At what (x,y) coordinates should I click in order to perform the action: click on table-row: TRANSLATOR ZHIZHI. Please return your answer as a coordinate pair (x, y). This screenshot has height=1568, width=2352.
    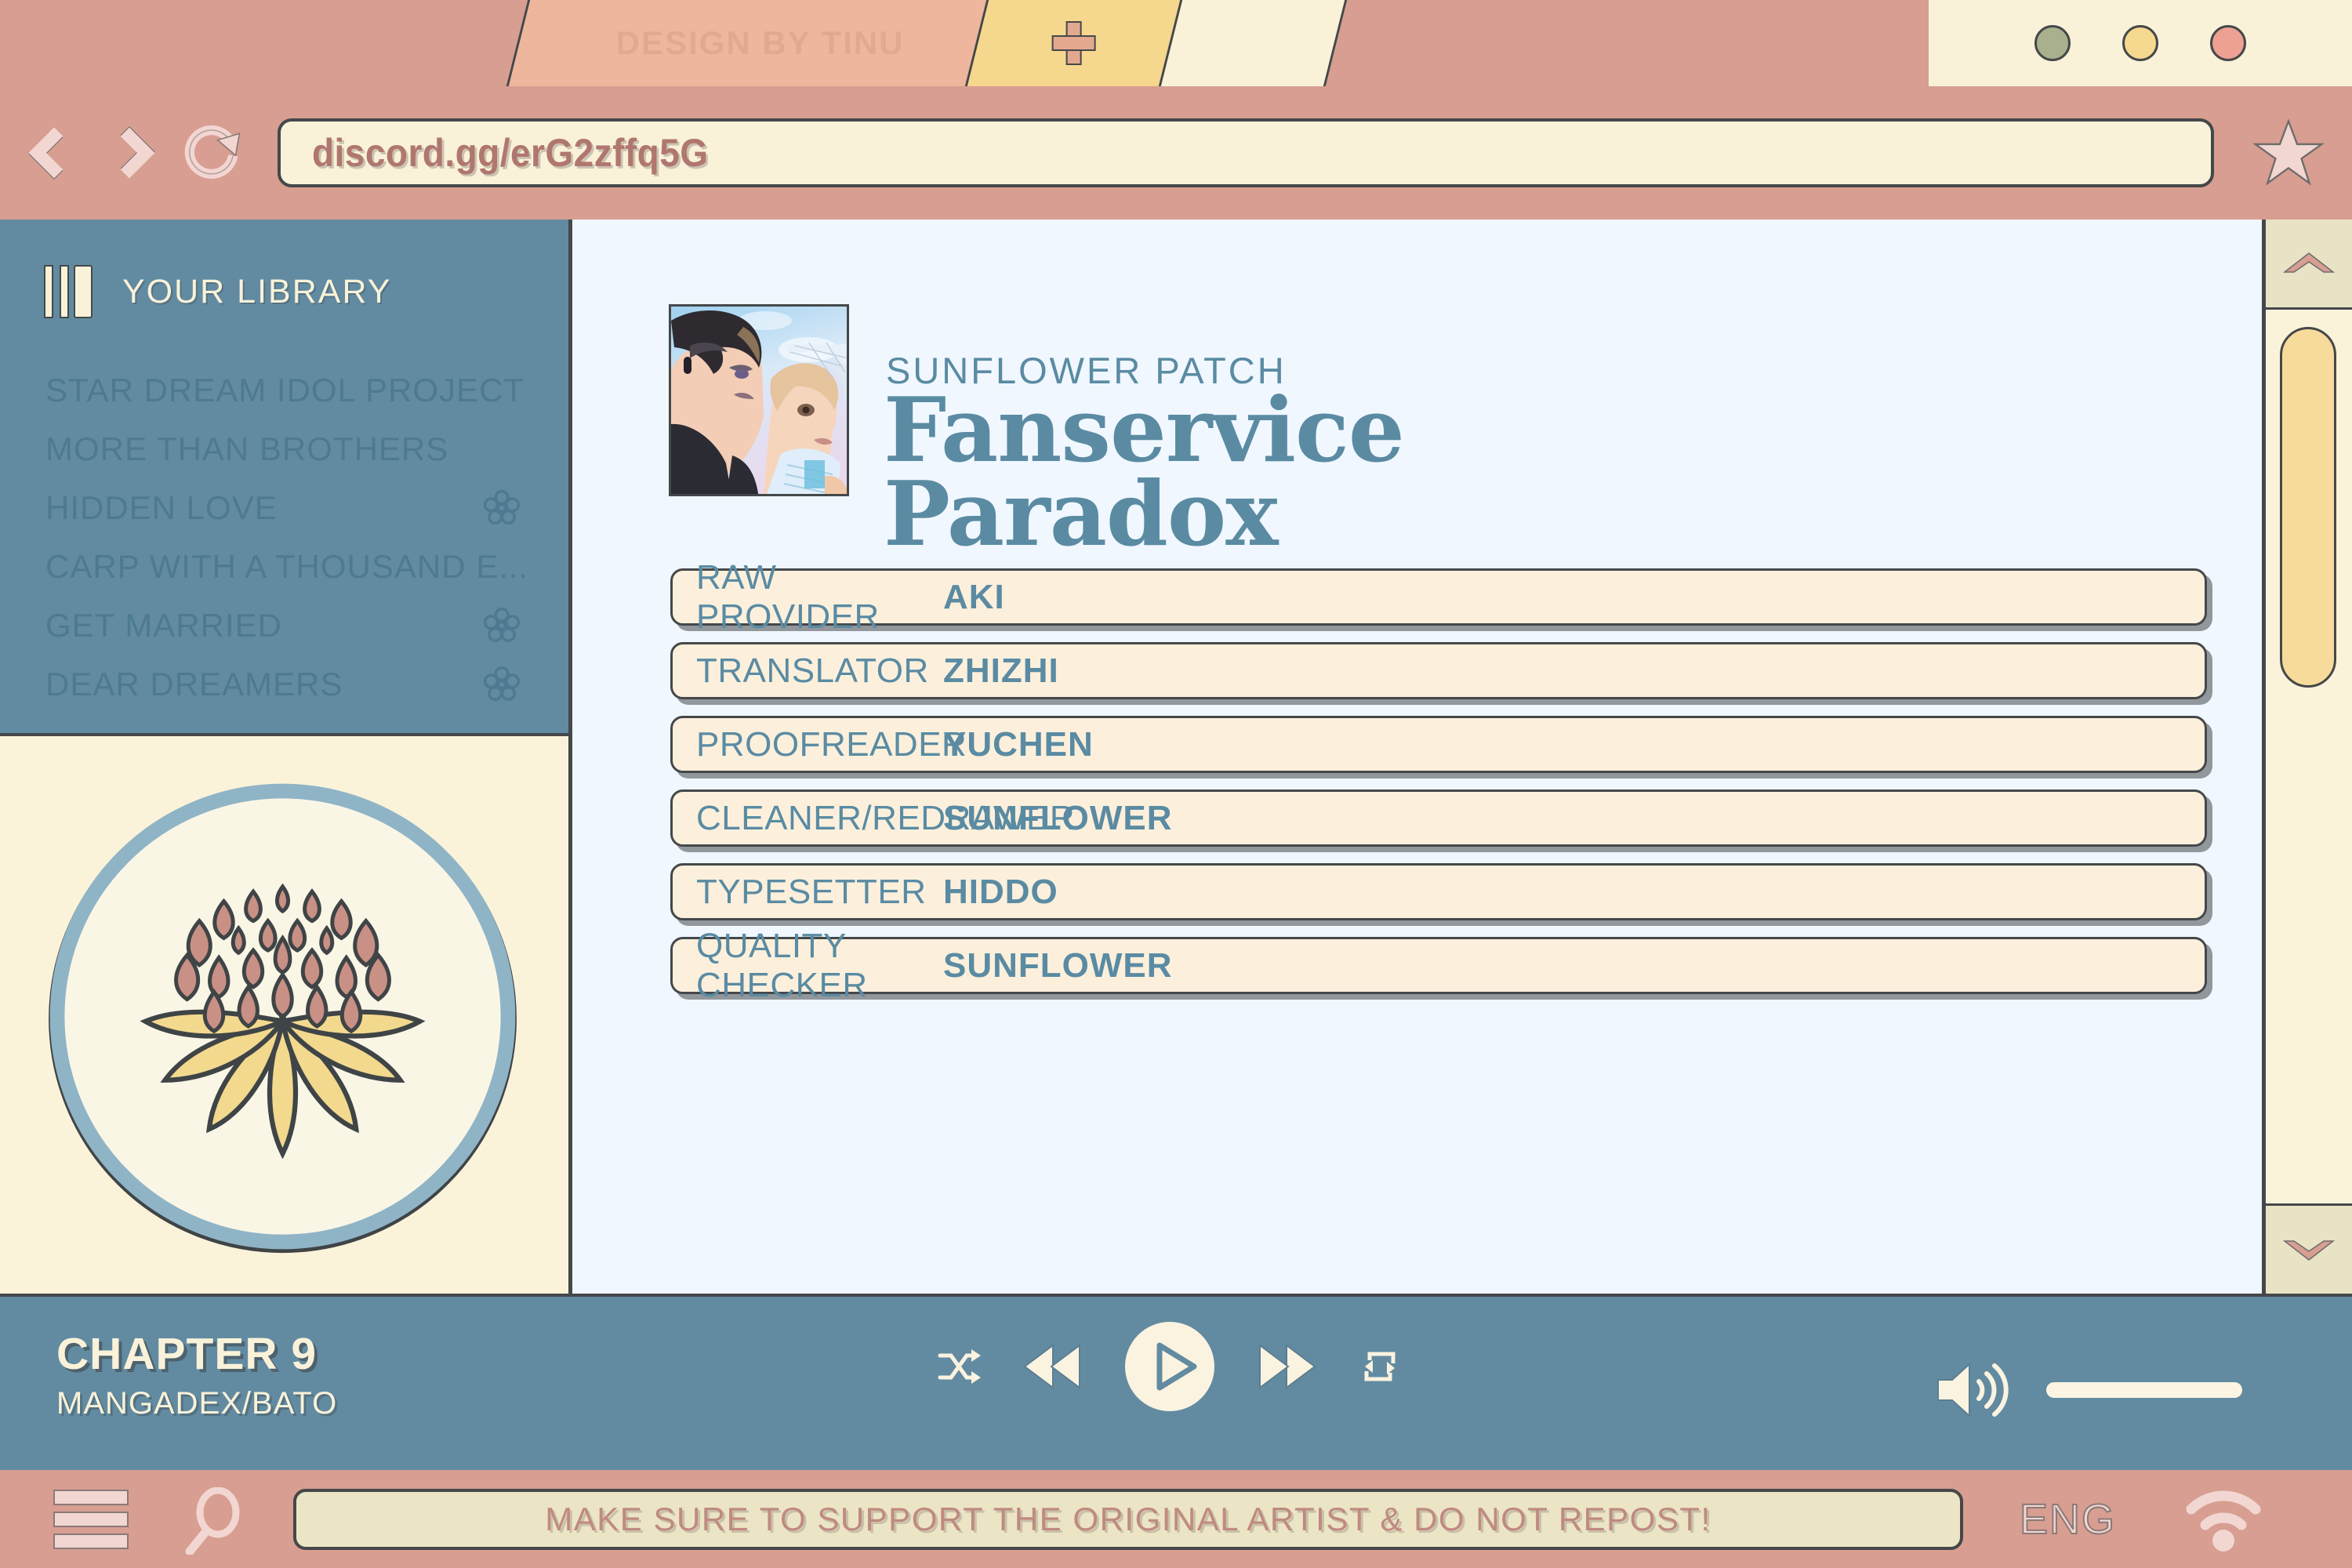
    Looking at the image, I should click on (1438, 670).